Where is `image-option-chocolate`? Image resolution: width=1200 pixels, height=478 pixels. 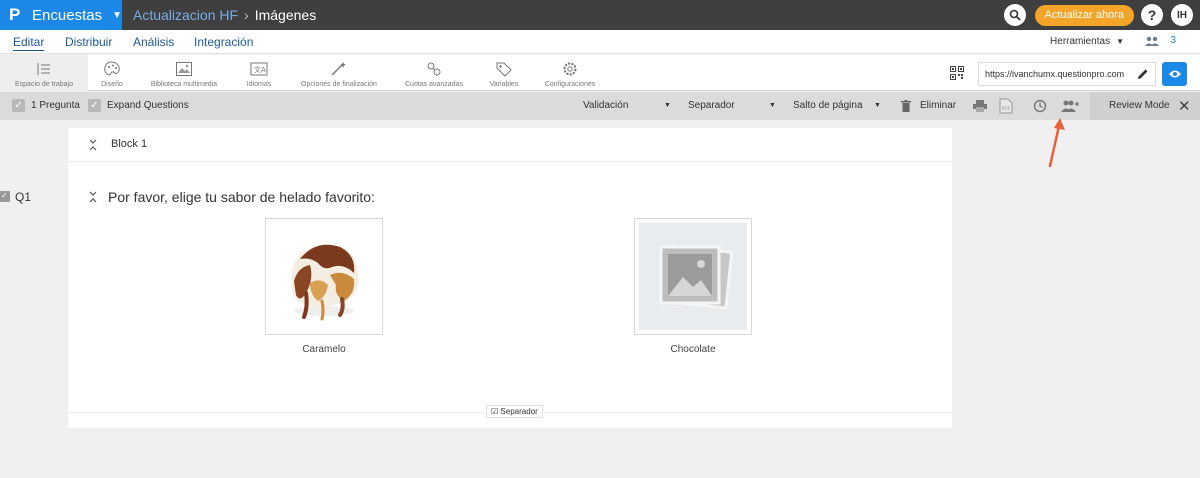
image-option-chocolate is located at coordinates (693, 276).